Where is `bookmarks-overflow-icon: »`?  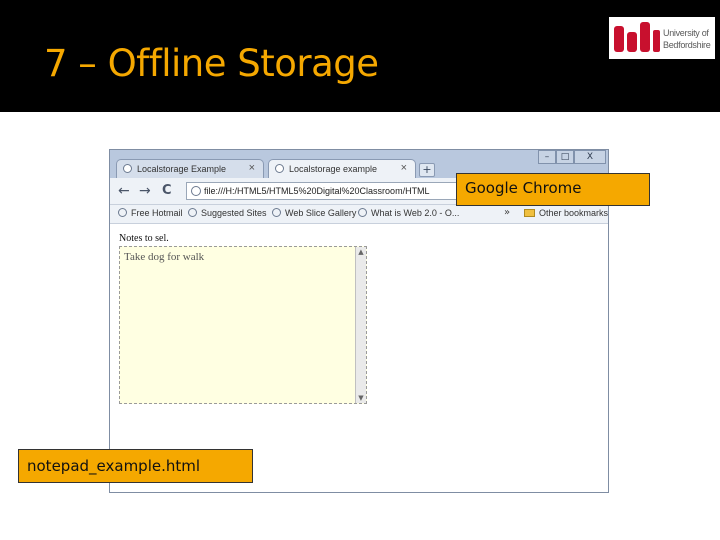
bookmarks-overflow-icon: » is located at coordinates (507, 212).